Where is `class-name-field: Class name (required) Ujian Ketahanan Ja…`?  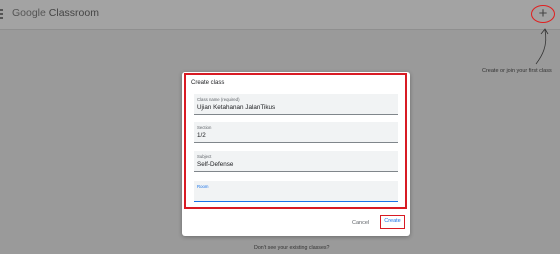 class-name-field: Class name (required) Ujian Ketahanan Ja… is located at coordinates (296, 104).